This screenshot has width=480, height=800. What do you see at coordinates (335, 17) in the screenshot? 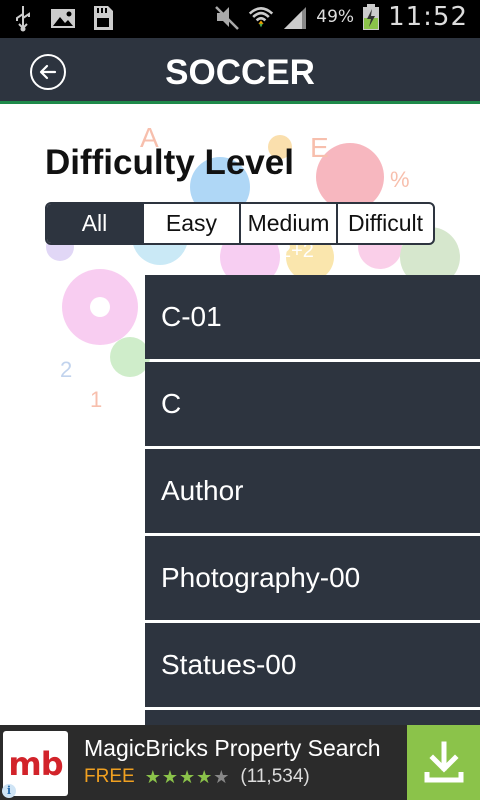
I see `battery-percent: 49%` at bounding box center [335, 17].